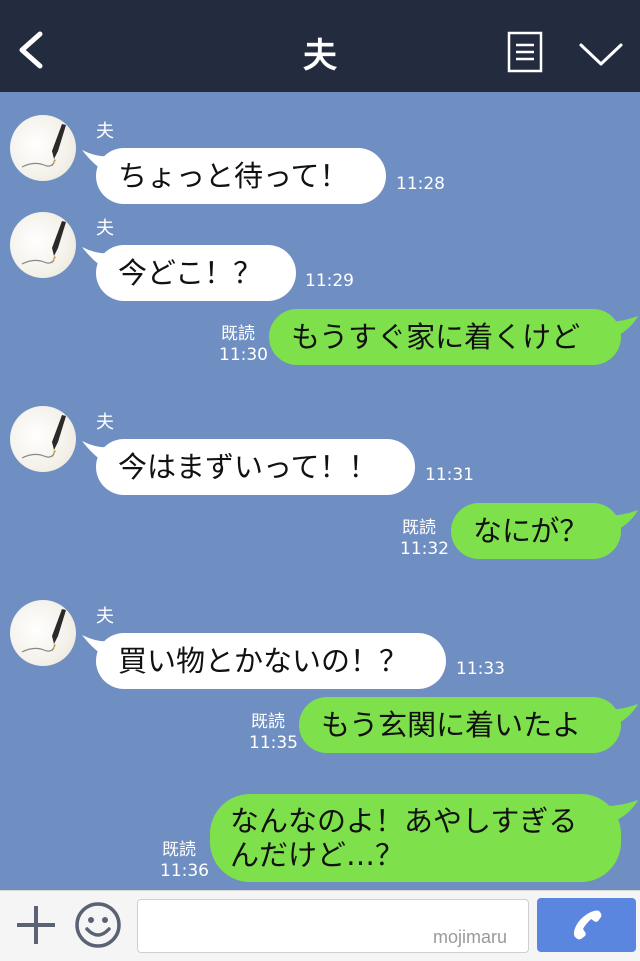 This screenshot has height=961, width=640. What do you see at coordinates (601, 54) in the screenshot?
I see `chevron-down-icon` at bounding box center [601, 54].